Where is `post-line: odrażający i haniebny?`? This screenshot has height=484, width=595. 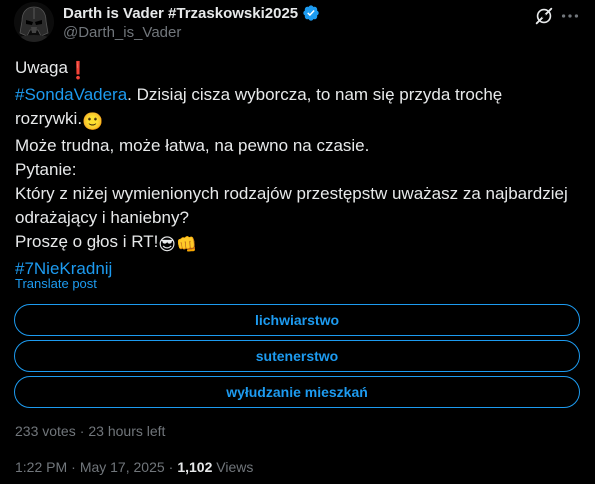 post-line: odrażający i haniebny? is located at coordinates (102, 217).